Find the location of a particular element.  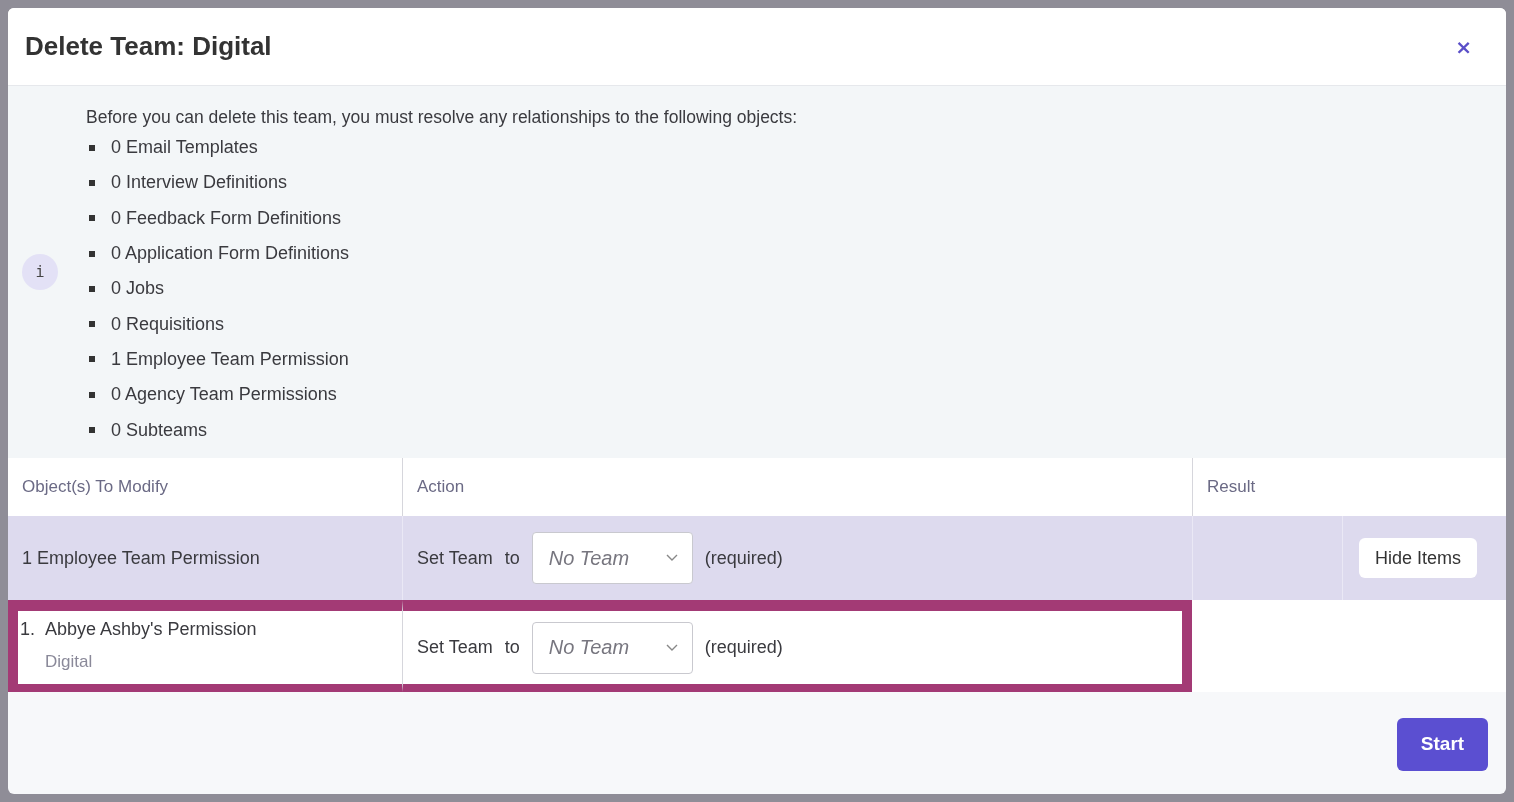

item-number: 1. is located at coordinates (27, 629).